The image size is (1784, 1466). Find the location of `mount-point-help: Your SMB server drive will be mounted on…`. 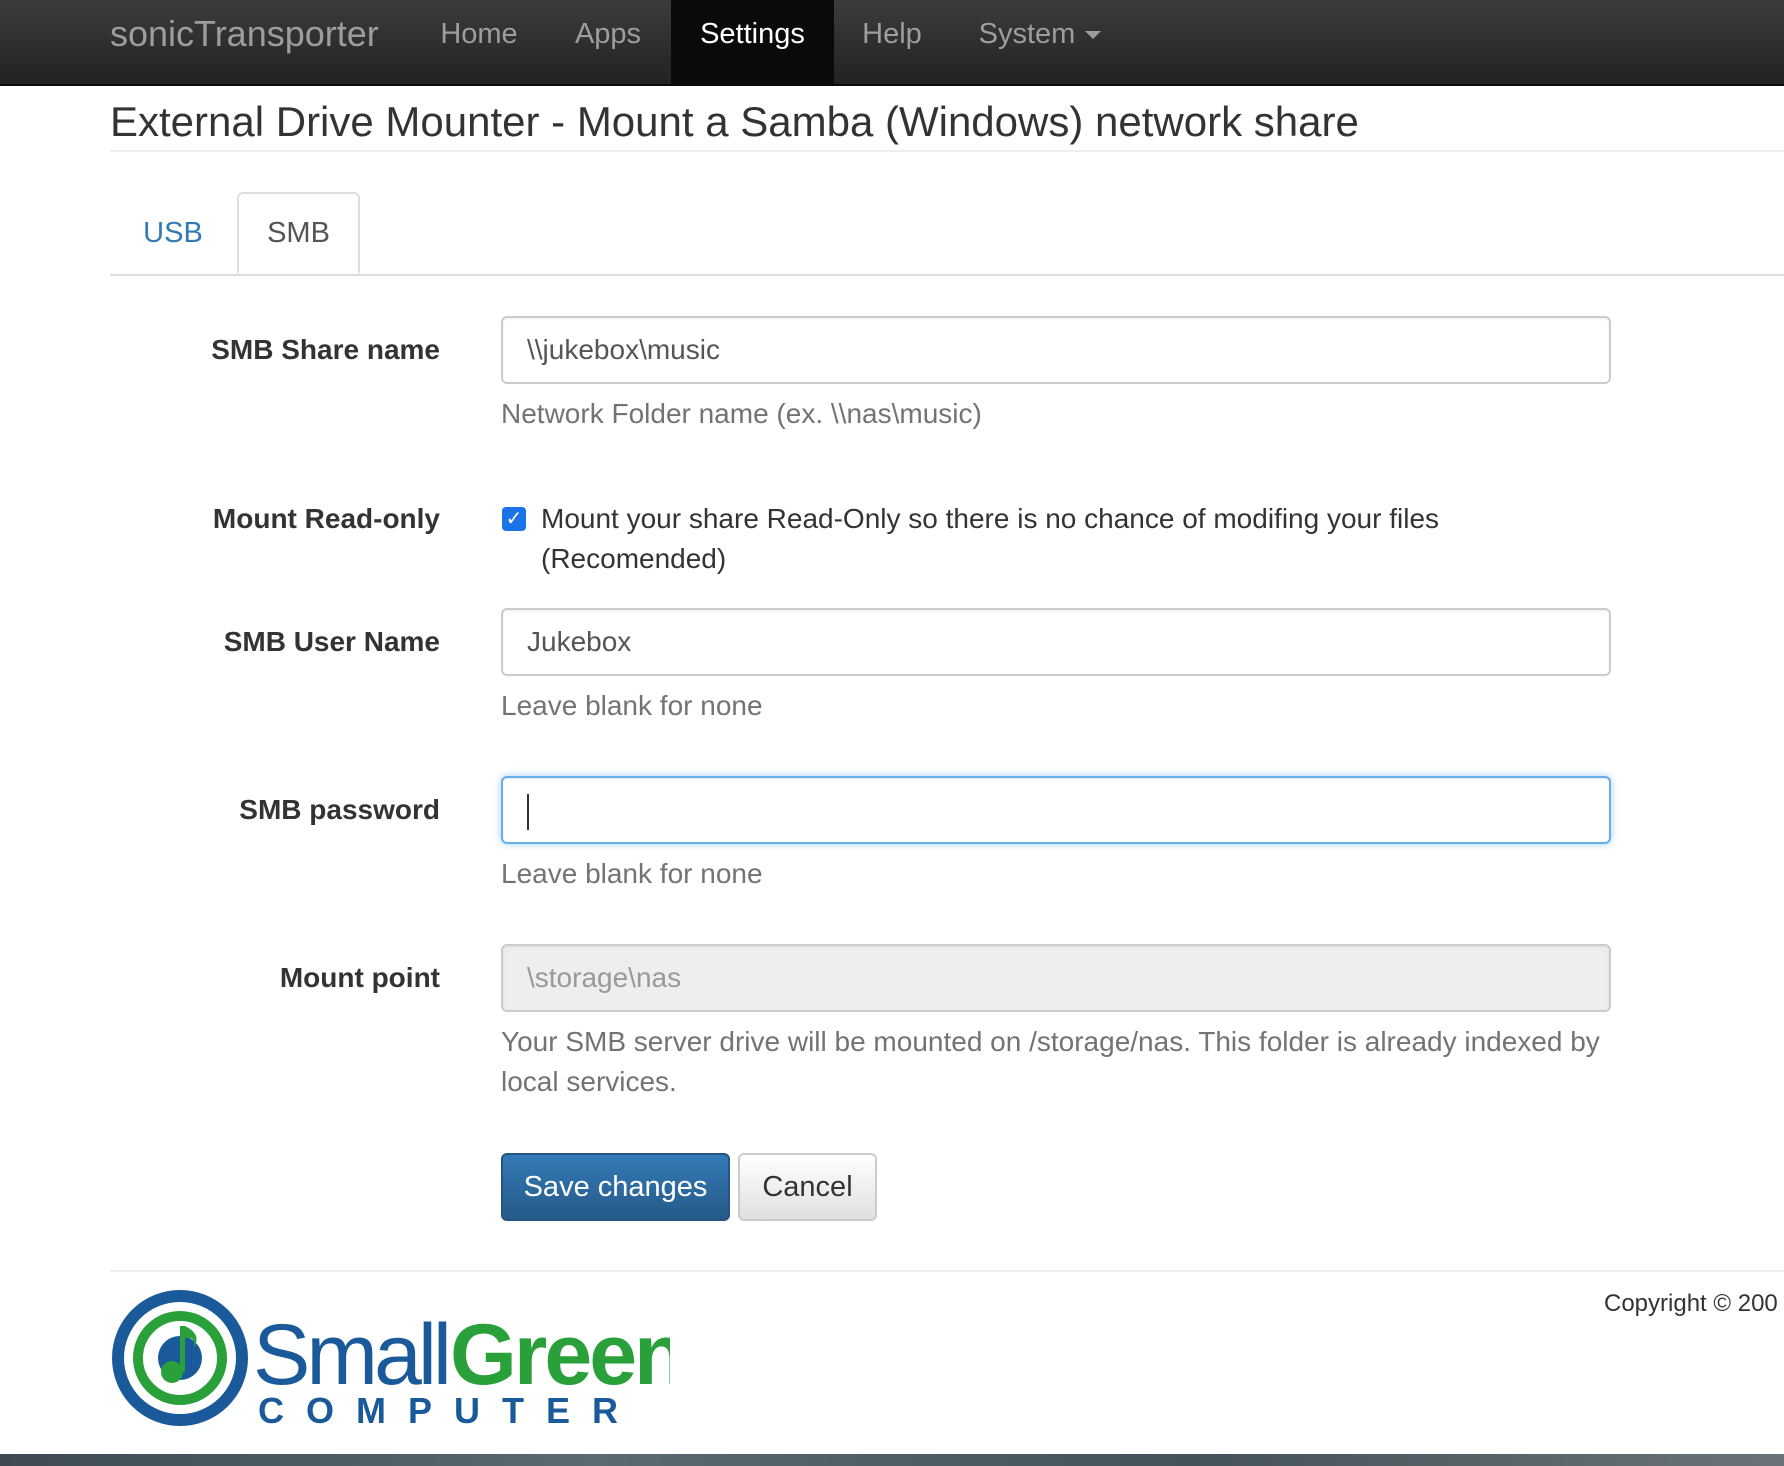

mount-point-help: Your SMB server drive will be mounted on… is located at coordinates (1050, 1061).